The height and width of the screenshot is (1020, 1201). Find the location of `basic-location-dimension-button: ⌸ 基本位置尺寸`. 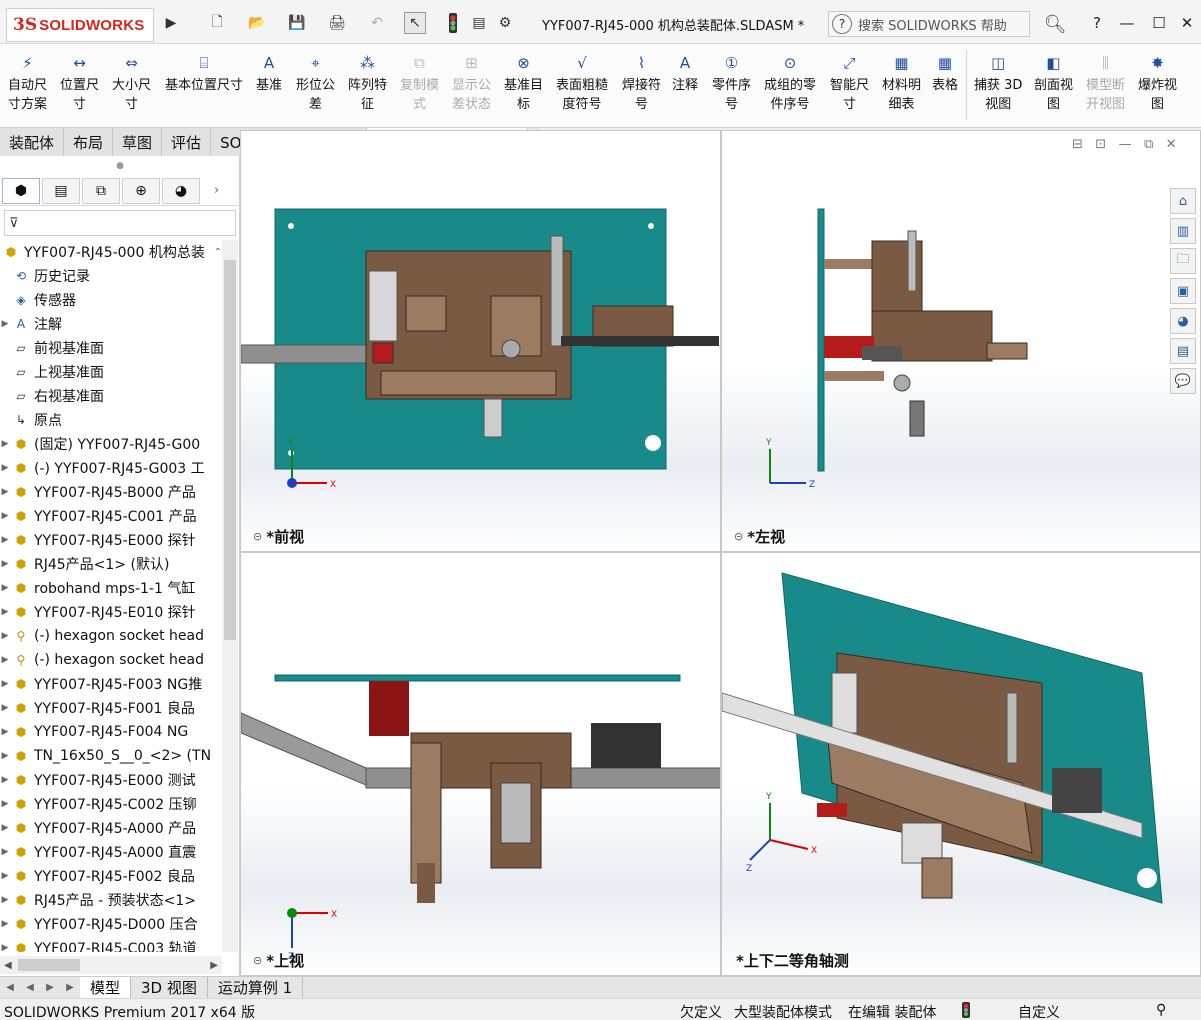

basic-location-dimension-button: ⌸ 基本位置尺寸 is located at coordinates (204, 73).